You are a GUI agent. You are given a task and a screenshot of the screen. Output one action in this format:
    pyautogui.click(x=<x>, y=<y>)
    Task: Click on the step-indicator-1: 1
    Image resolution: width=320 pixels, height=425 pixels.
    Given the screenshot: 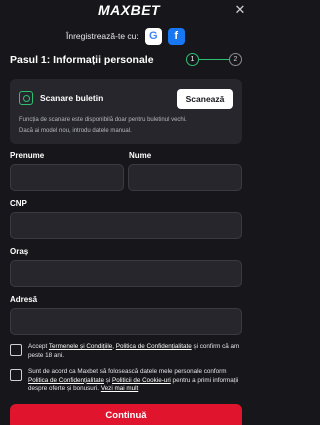 What is the action you would take?
    pyautogui.click(x=192, y=59)
    